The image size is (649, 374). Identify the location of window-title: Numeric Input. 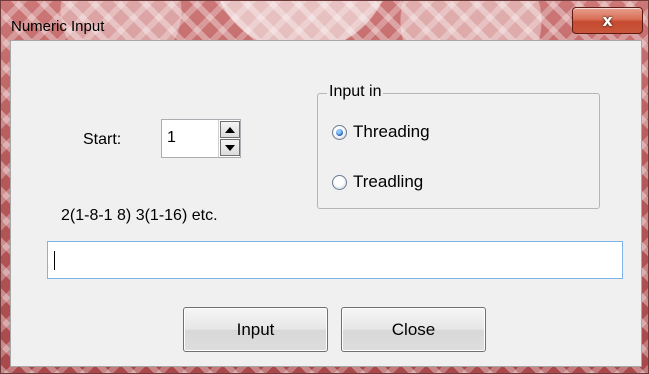
(58, 26).